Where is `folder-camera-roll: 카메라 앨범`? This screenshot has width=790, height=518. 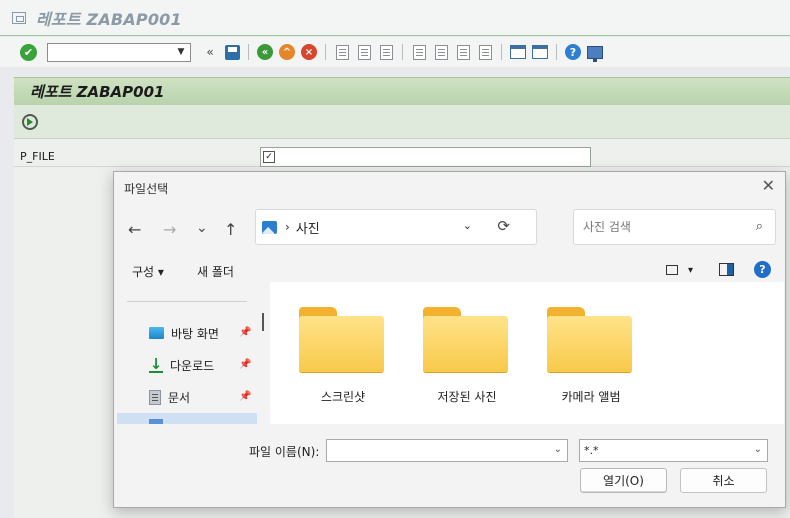 folder-camera-roll: 카메라 앨범 is located at coordinates (591, 354).